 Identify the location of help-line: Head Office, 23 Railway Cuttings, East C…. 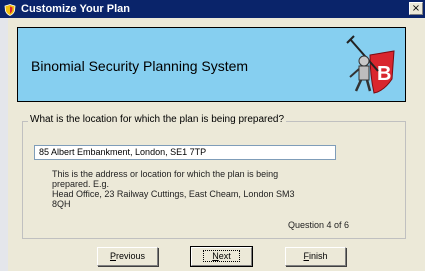
(173, 194).